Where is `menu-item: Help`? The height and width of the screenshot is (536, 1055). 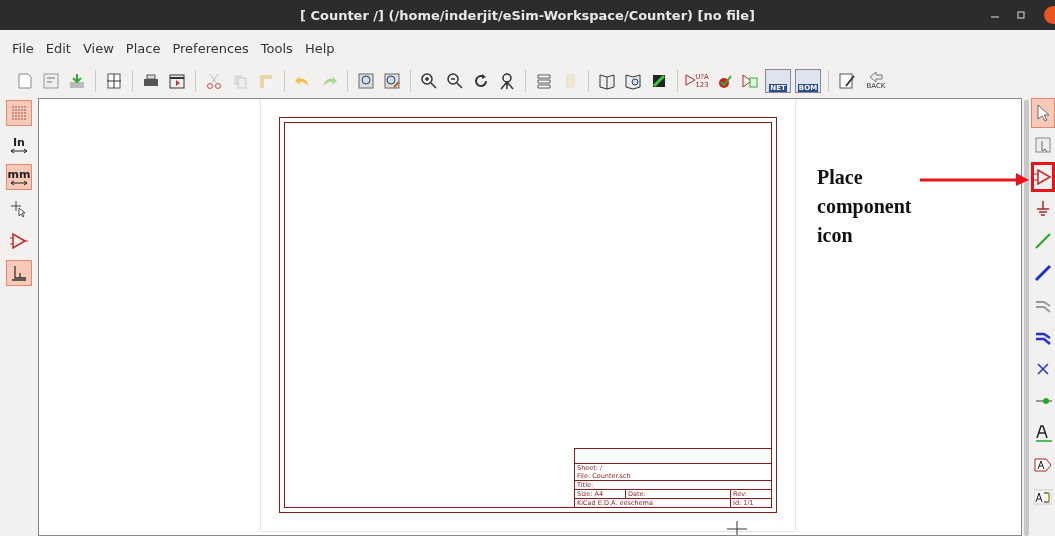
menu-item: Help is located at coordinates (319, 48).